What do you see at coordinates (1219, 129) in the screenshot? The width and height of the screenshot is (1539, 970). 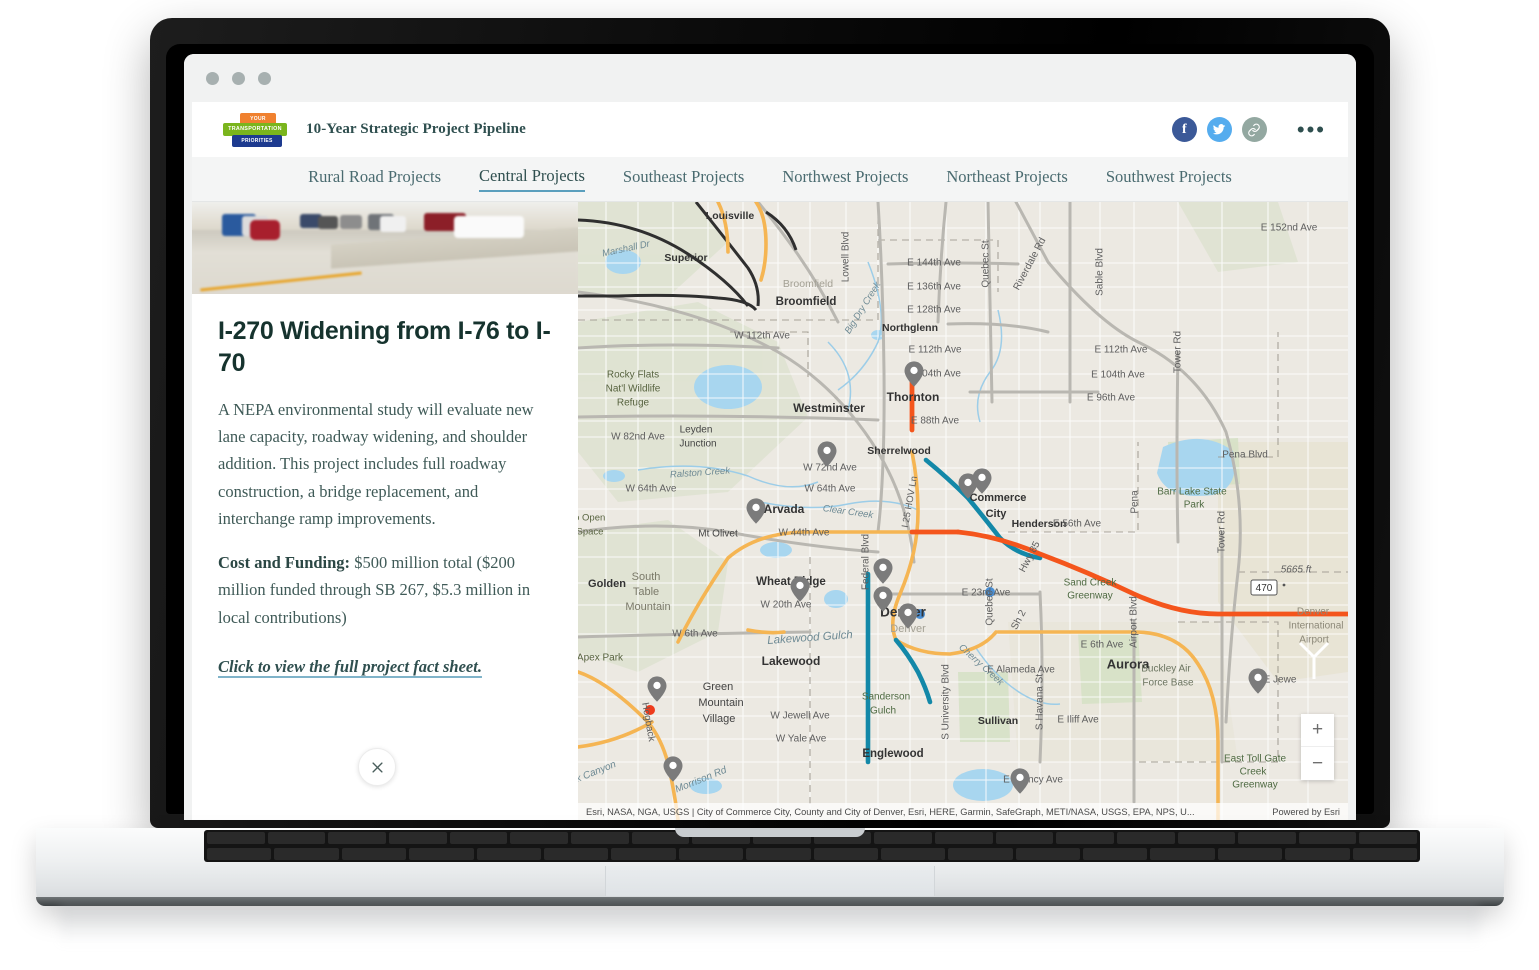 I see `twitter-icon` at bounding box center [1219, 129].